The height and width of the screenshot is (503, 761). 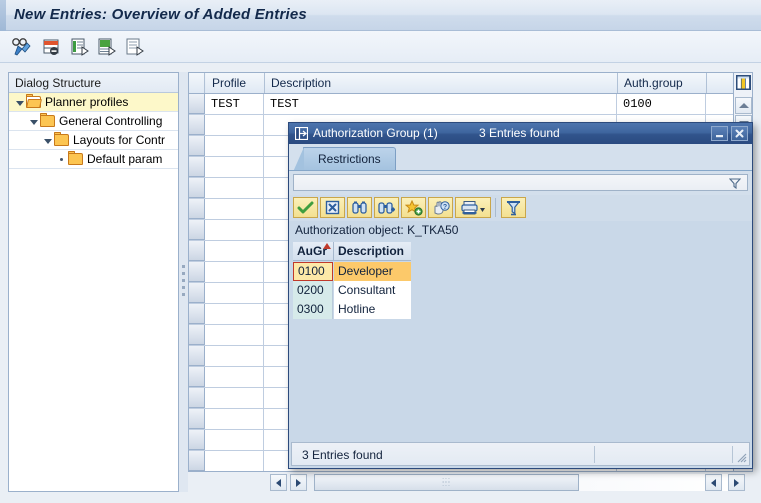 I want to click on result-row: 0200 Consultant, so click(x=352, y=290).